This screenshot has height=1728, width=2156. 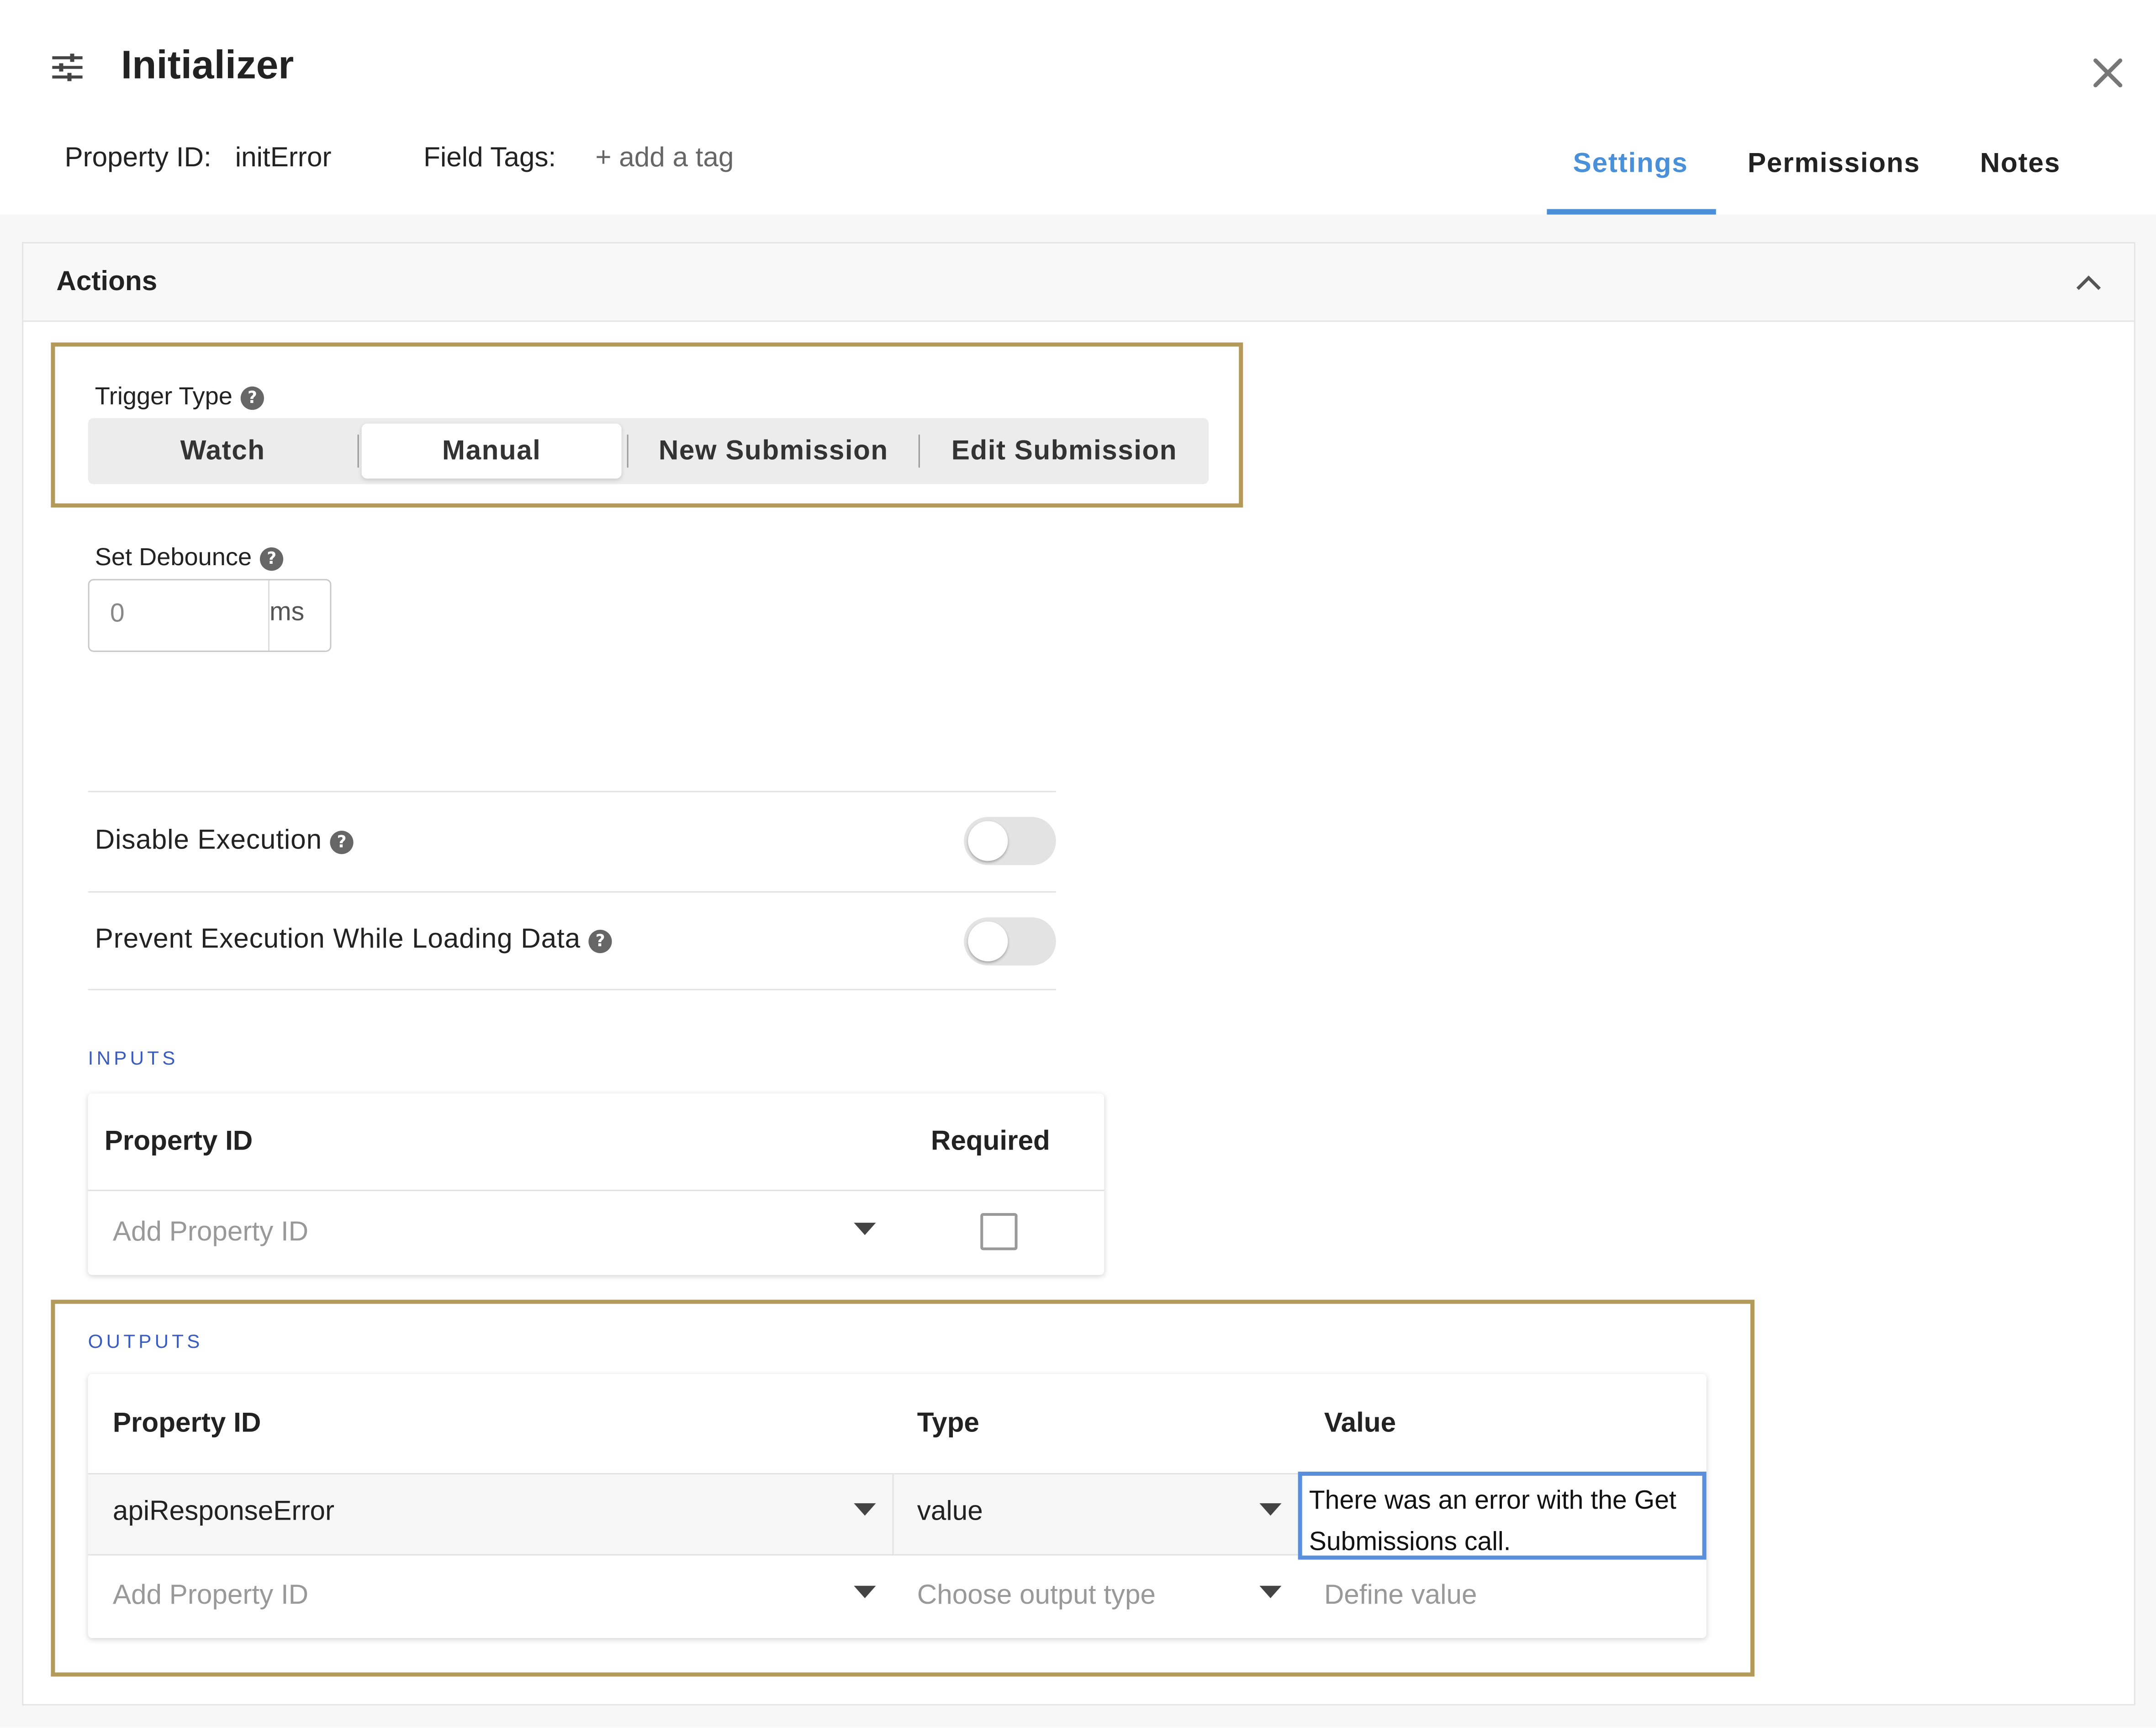 I want to click on debounce-input, so click(x=172, y=615).